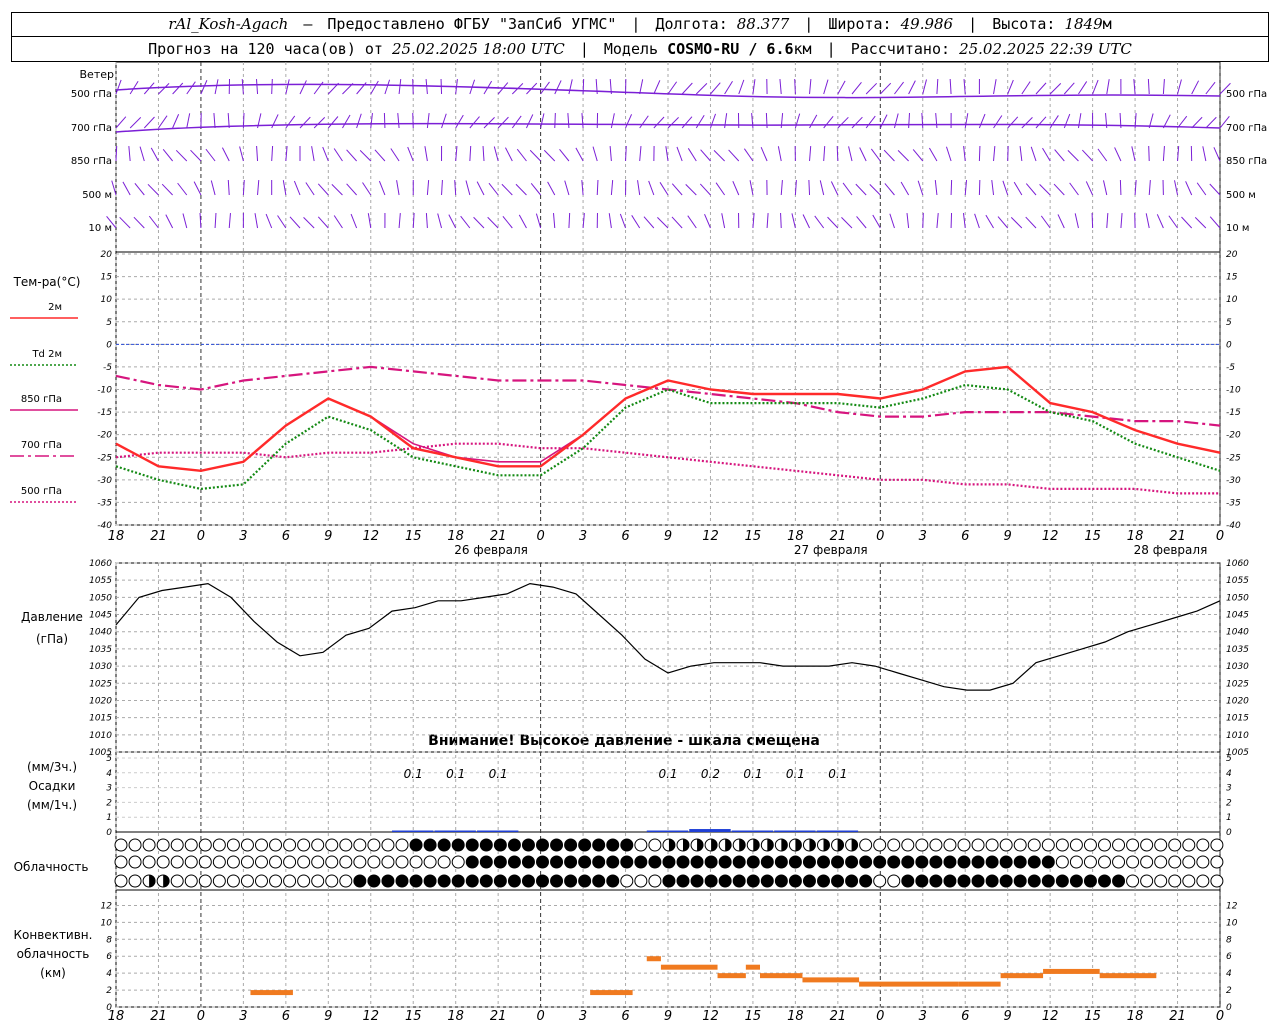 This screenshot has height=1024, width=1280. What do you see at coordinates (104, 458) in the screenshot?
I see `temp-tick-label: -25` at bounding box center [104, 458].